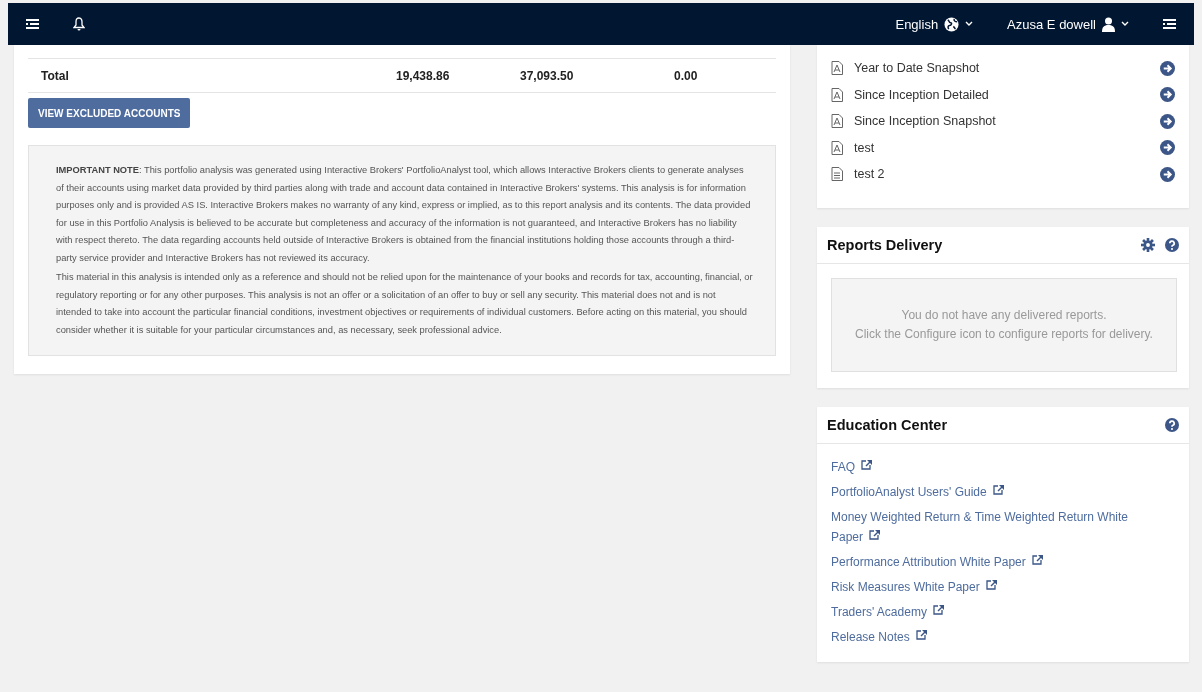  I want to click on education-link: Performance Attribution White Paper, so click(990, 562).